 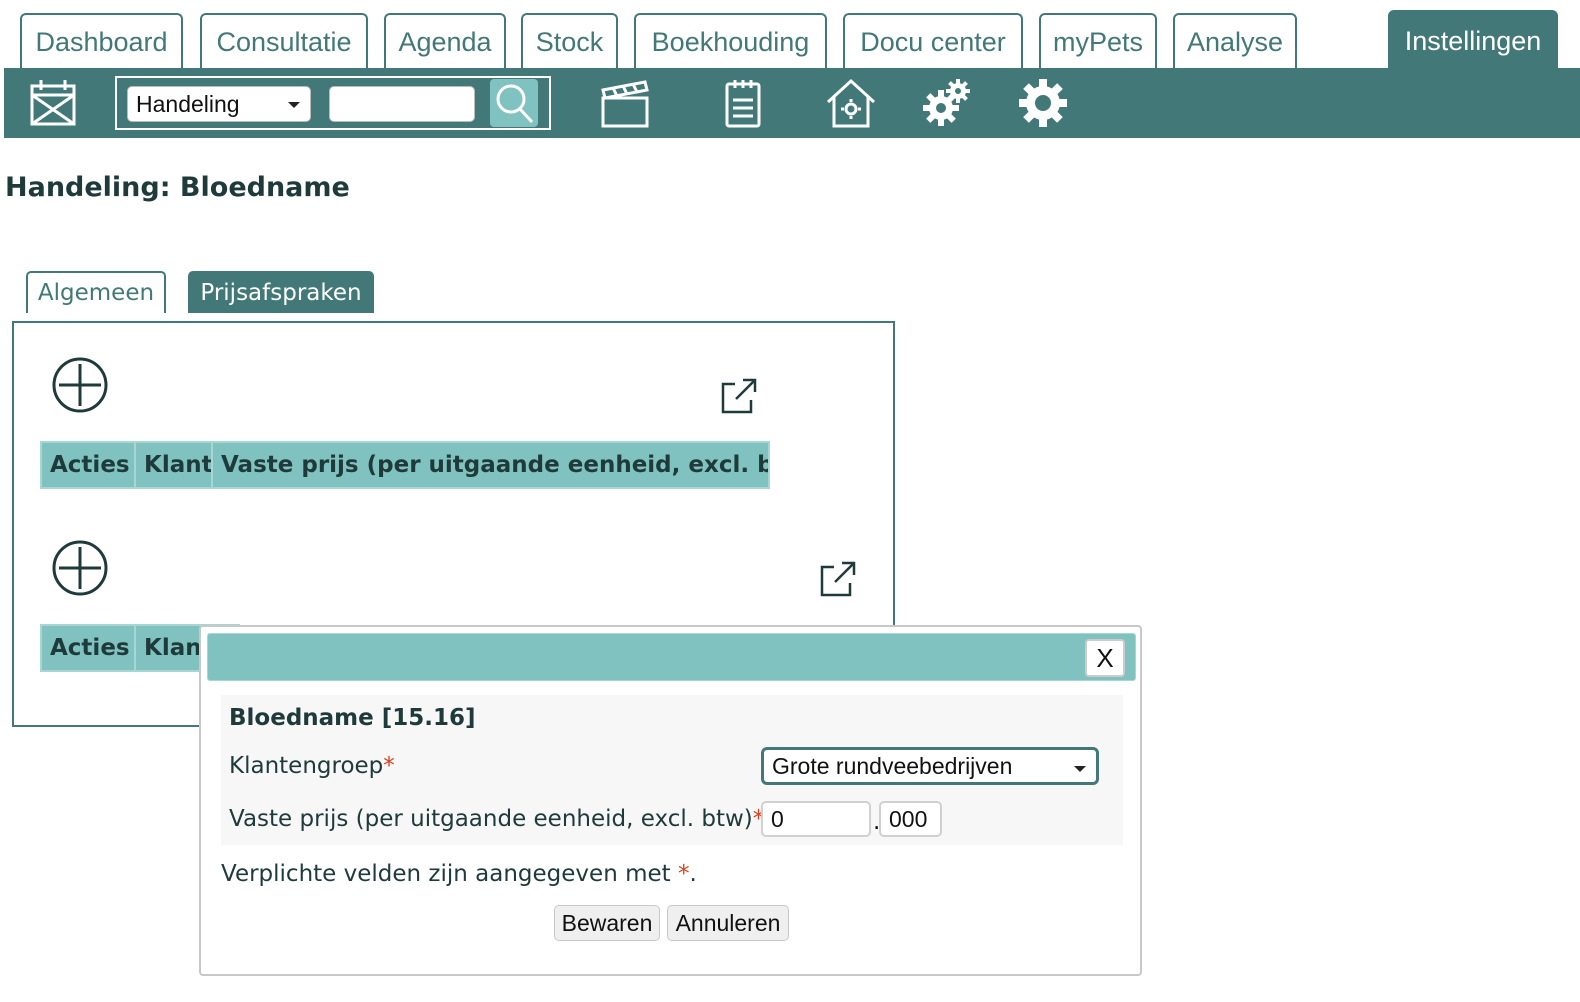 I want to click on search-group: Handeling, so click(x=333, y=103).